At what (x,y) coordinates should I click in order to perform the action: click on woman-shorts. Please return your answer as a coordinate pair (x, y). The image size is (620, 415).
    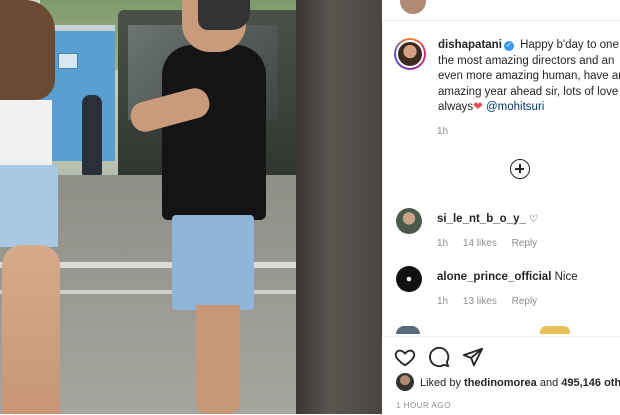
    Looking at the image, I should click on (29, 206).